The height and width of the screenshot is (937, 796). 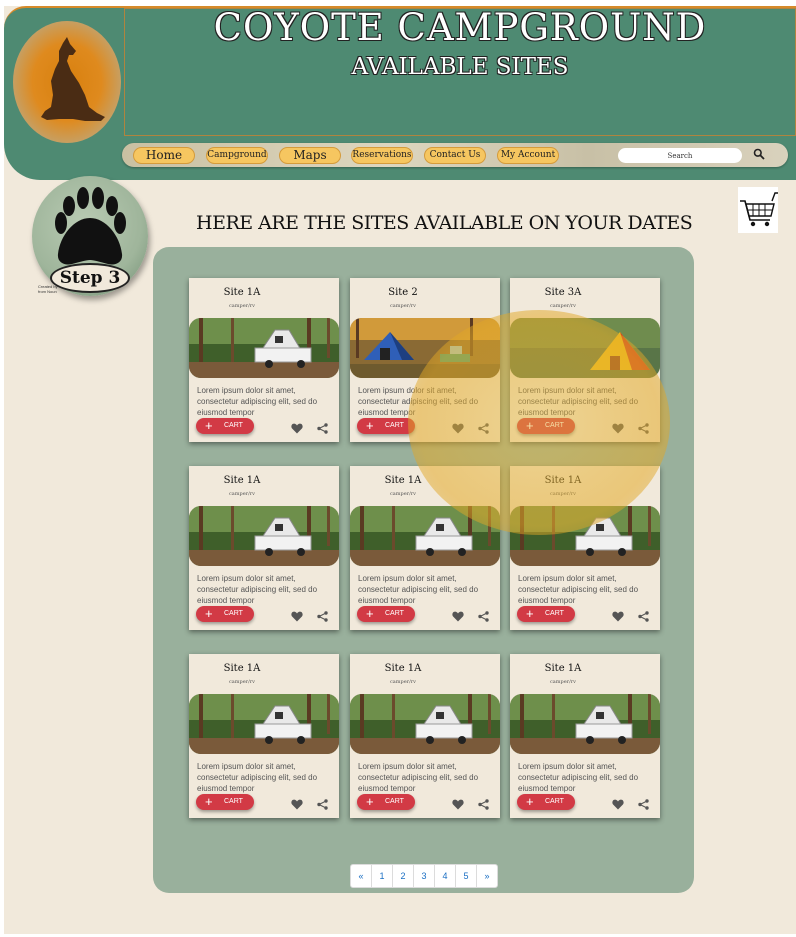 I want to click on page-prev-button: «, so click(x=361, y=876).